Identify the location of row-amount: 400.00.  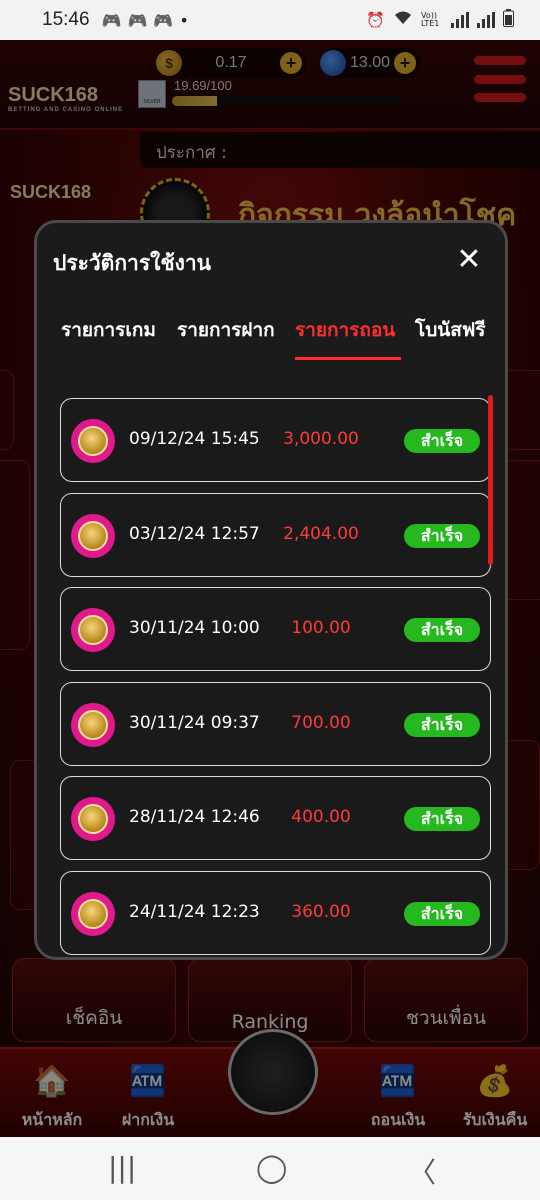
(321, 817).